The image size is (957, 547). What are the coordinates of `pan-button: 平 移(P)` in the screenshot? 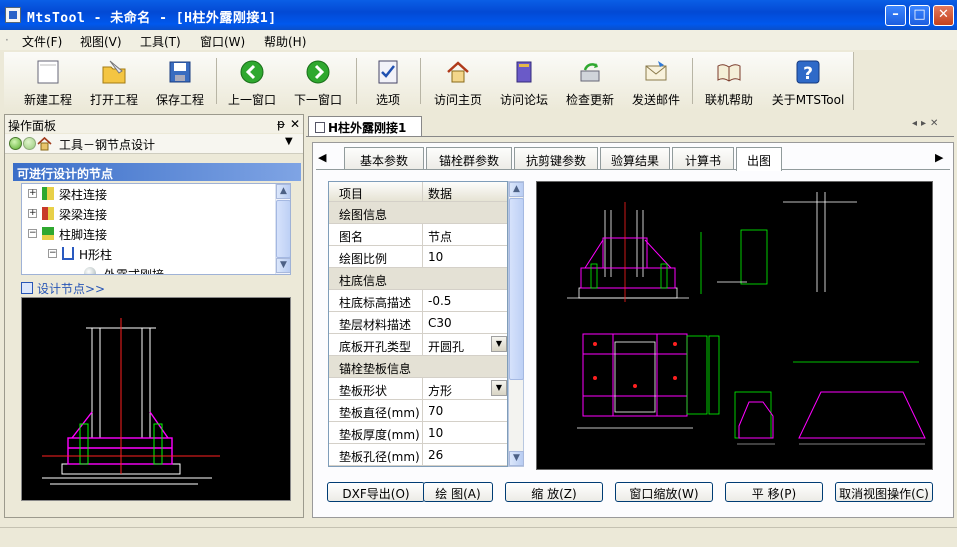 It's located at (774, 492).